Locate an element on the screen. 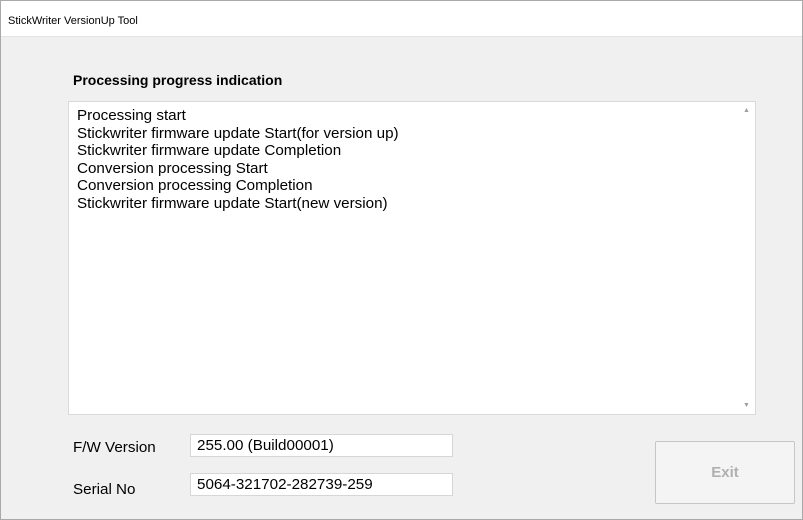  serial-no-field: 5064-321702-282739-259 is located at coordinates (321, 484).